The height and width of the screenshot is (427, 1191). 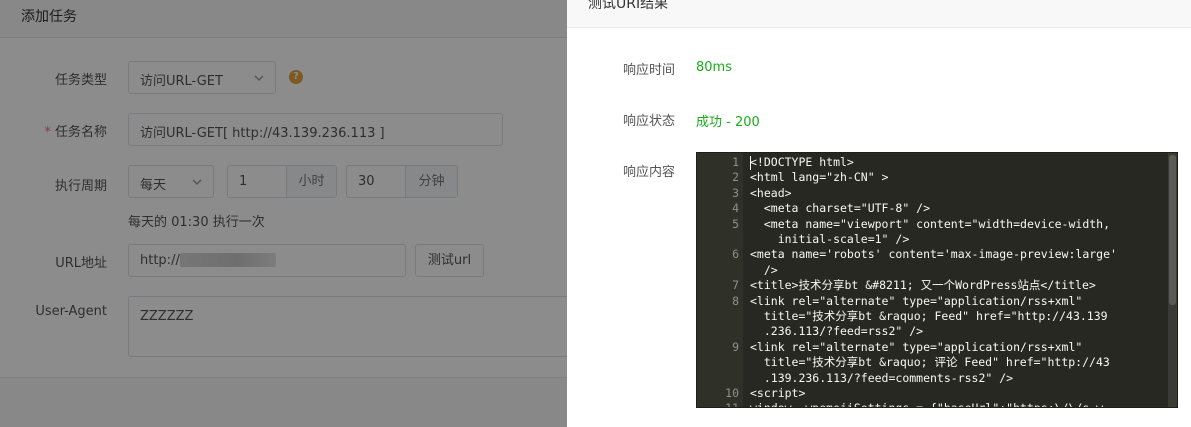 I want to click on line-number: 7, so click(x=735, y=285).